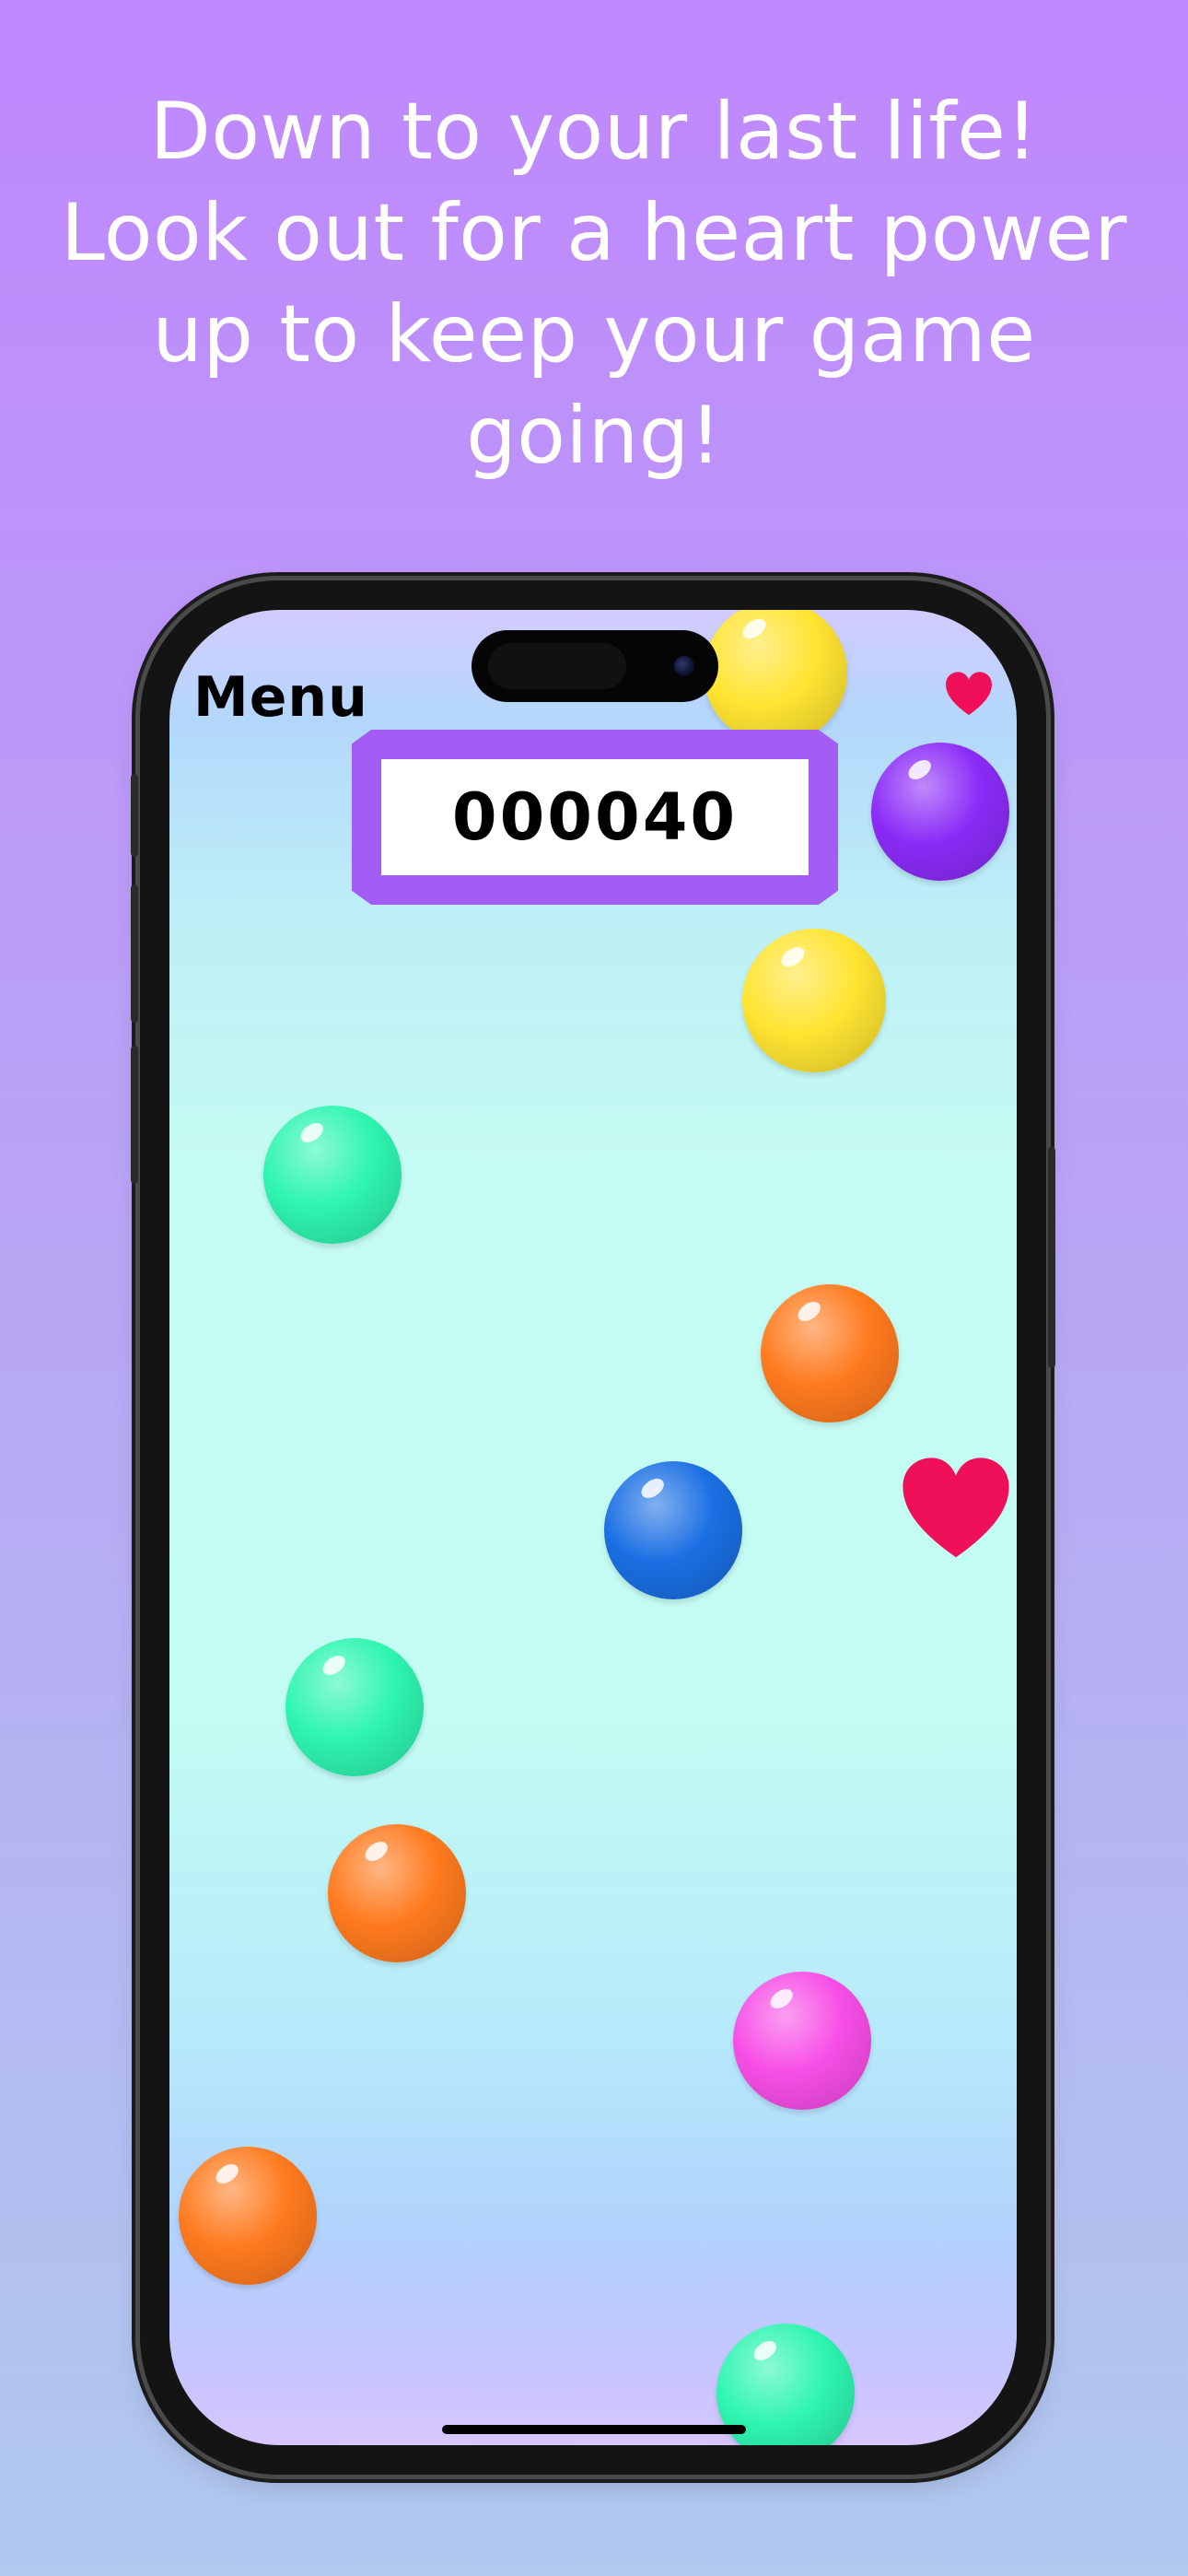 The image size is (1188, 2576). I want to click on score-box: 000040, so click(595, 817).